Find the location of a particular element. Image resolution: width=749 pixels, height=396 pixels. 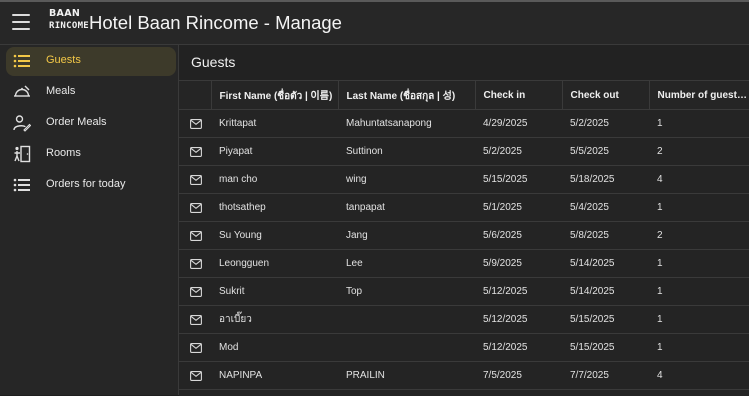

table-row: Su Young Jang 5/6/2025 5/8/2025 2 is located at coordinates (464, 235).